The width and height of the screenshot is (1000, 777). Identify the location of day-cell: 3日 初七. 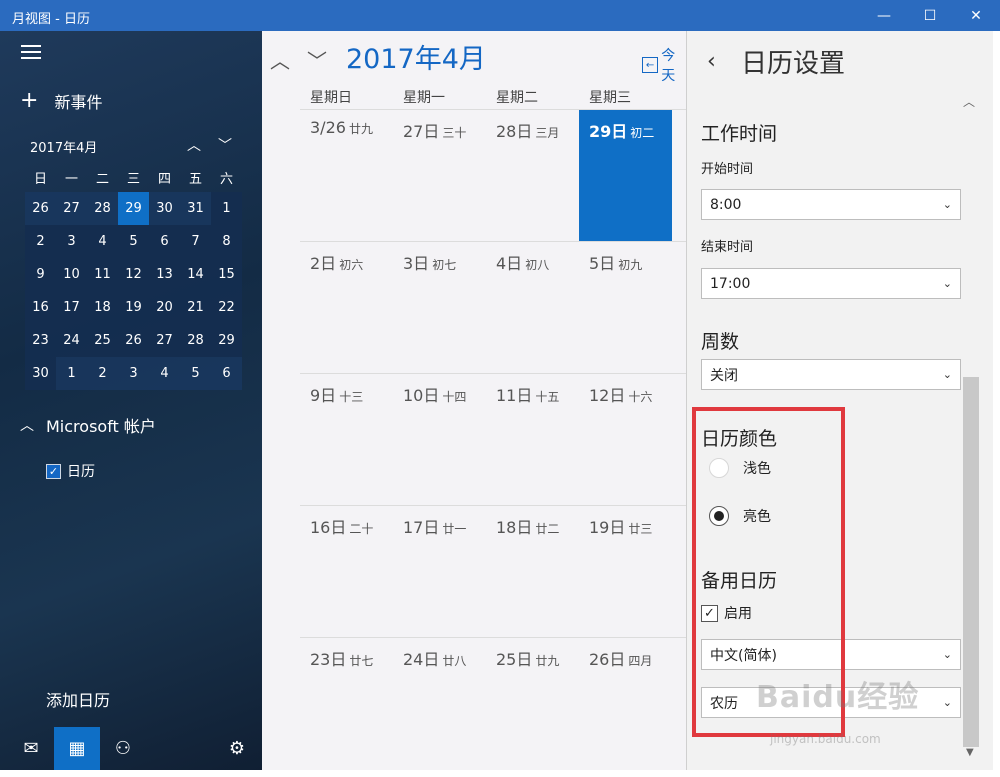
(439, 307).